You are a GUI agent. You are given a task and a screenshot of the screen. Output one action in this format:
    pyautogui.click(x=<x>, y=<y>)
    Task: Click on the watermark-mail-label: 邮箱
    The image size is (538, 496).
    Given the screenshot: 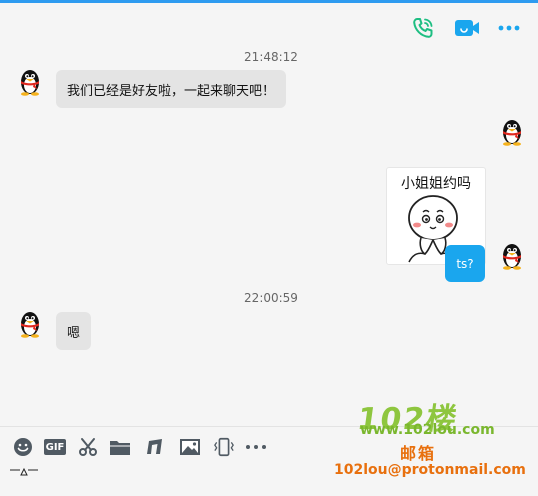 What is the action you would take?
    pyautogui.click(x=418, y=453)
    